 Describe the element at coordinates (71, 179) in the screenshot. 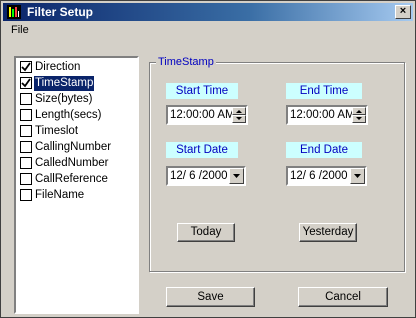

I see `field-item-label: CallReference` at that location.